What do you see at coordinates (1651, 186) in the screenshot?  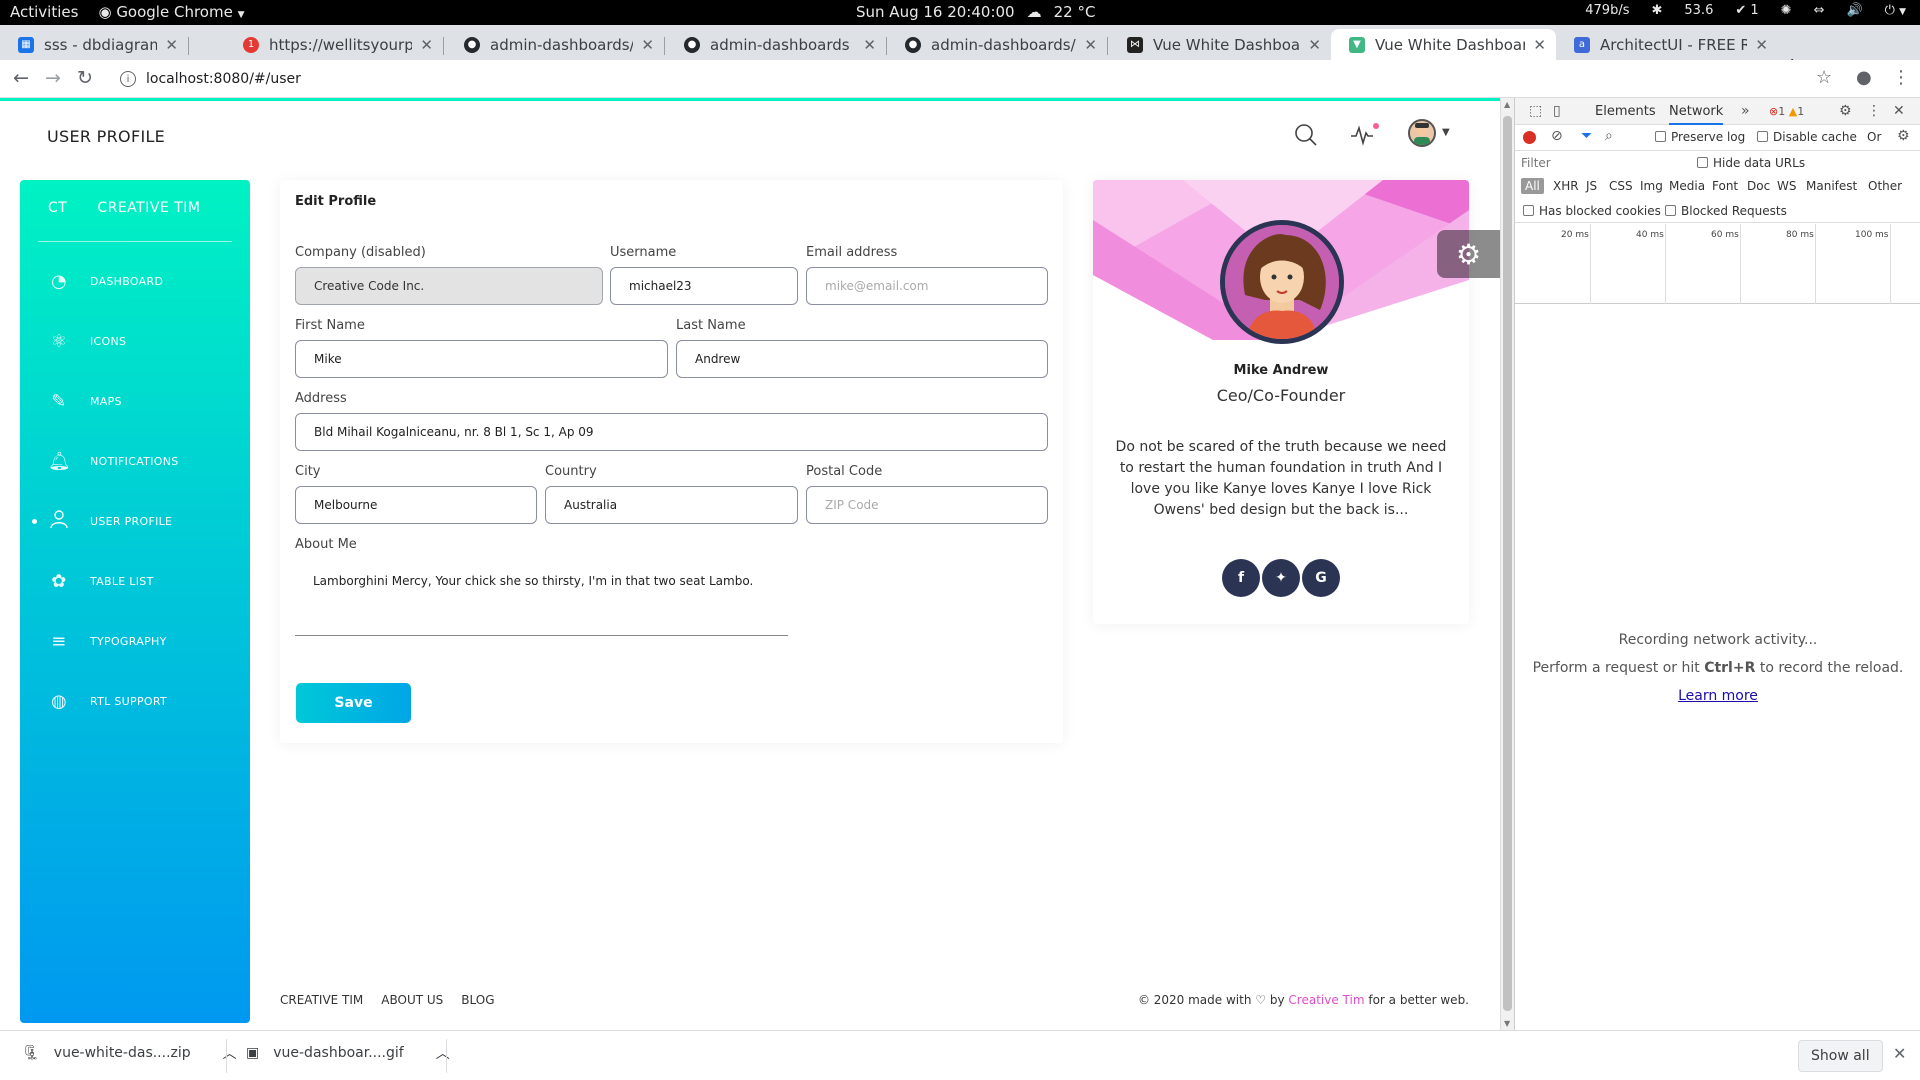 I see `type-filter-img: Img` at bounding box center [1651, 186].